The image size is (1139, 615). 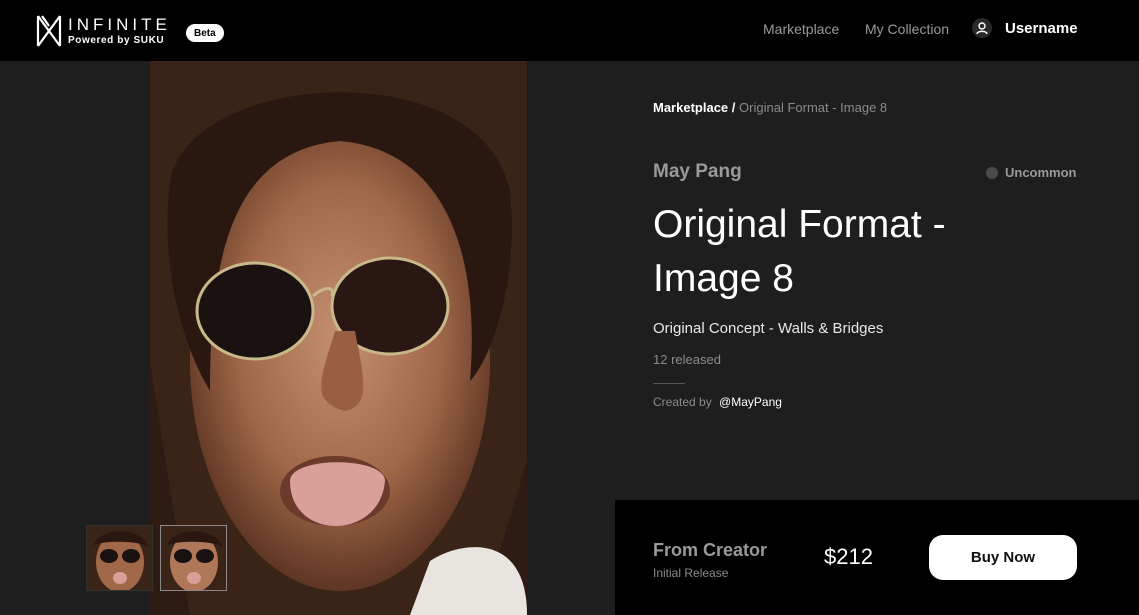 I want to click on divider, so click(x=669, y=383).